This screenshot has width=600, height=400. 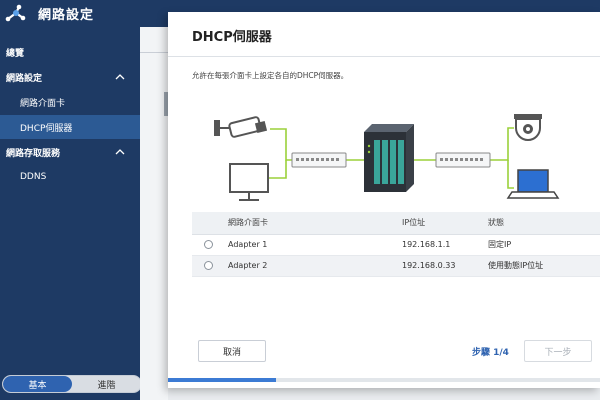 I want to click on adapter-name: Adapter 2, so click(x=314, y=266).